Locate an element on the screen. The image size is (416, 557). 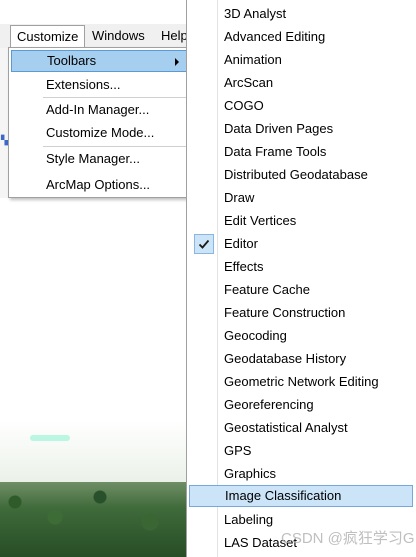
toolbar-item-gps: GPS is located at coordinates (301, 451).